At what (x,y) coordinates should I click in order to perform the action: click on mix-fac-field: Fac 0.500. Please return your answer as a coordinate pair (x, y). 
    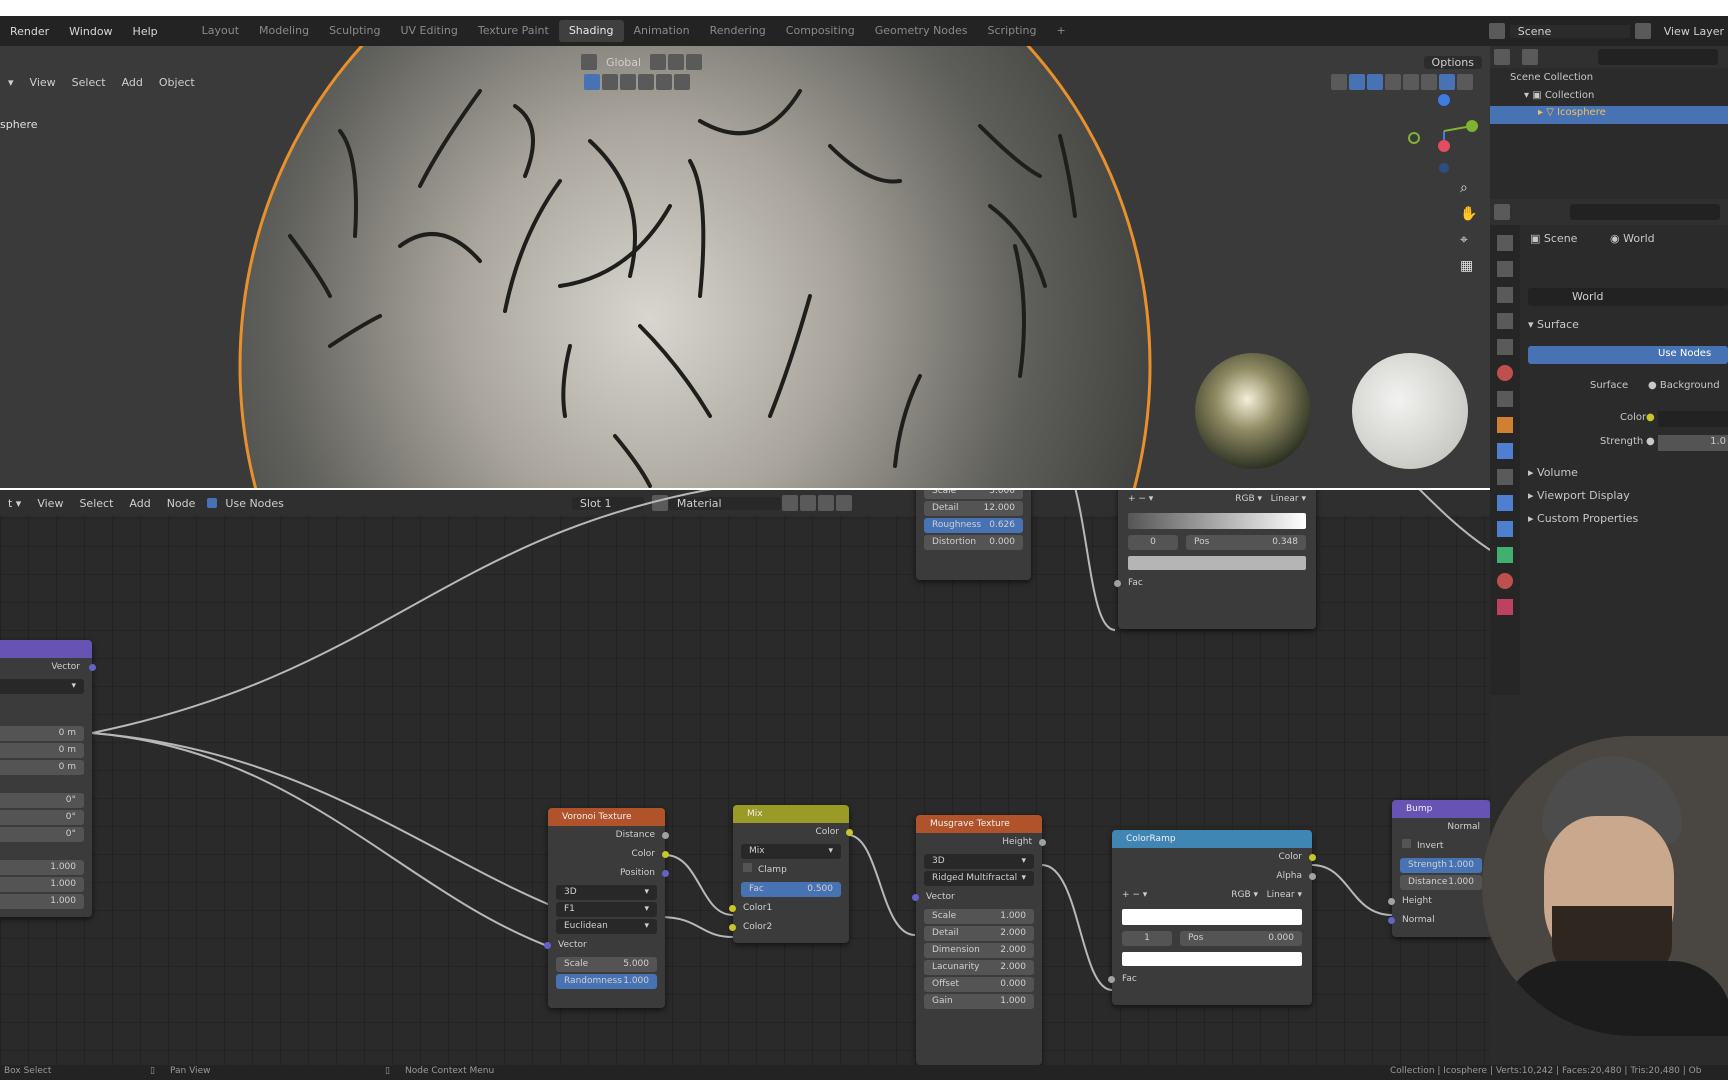
    Looking at the image, I should click on (791, 889).